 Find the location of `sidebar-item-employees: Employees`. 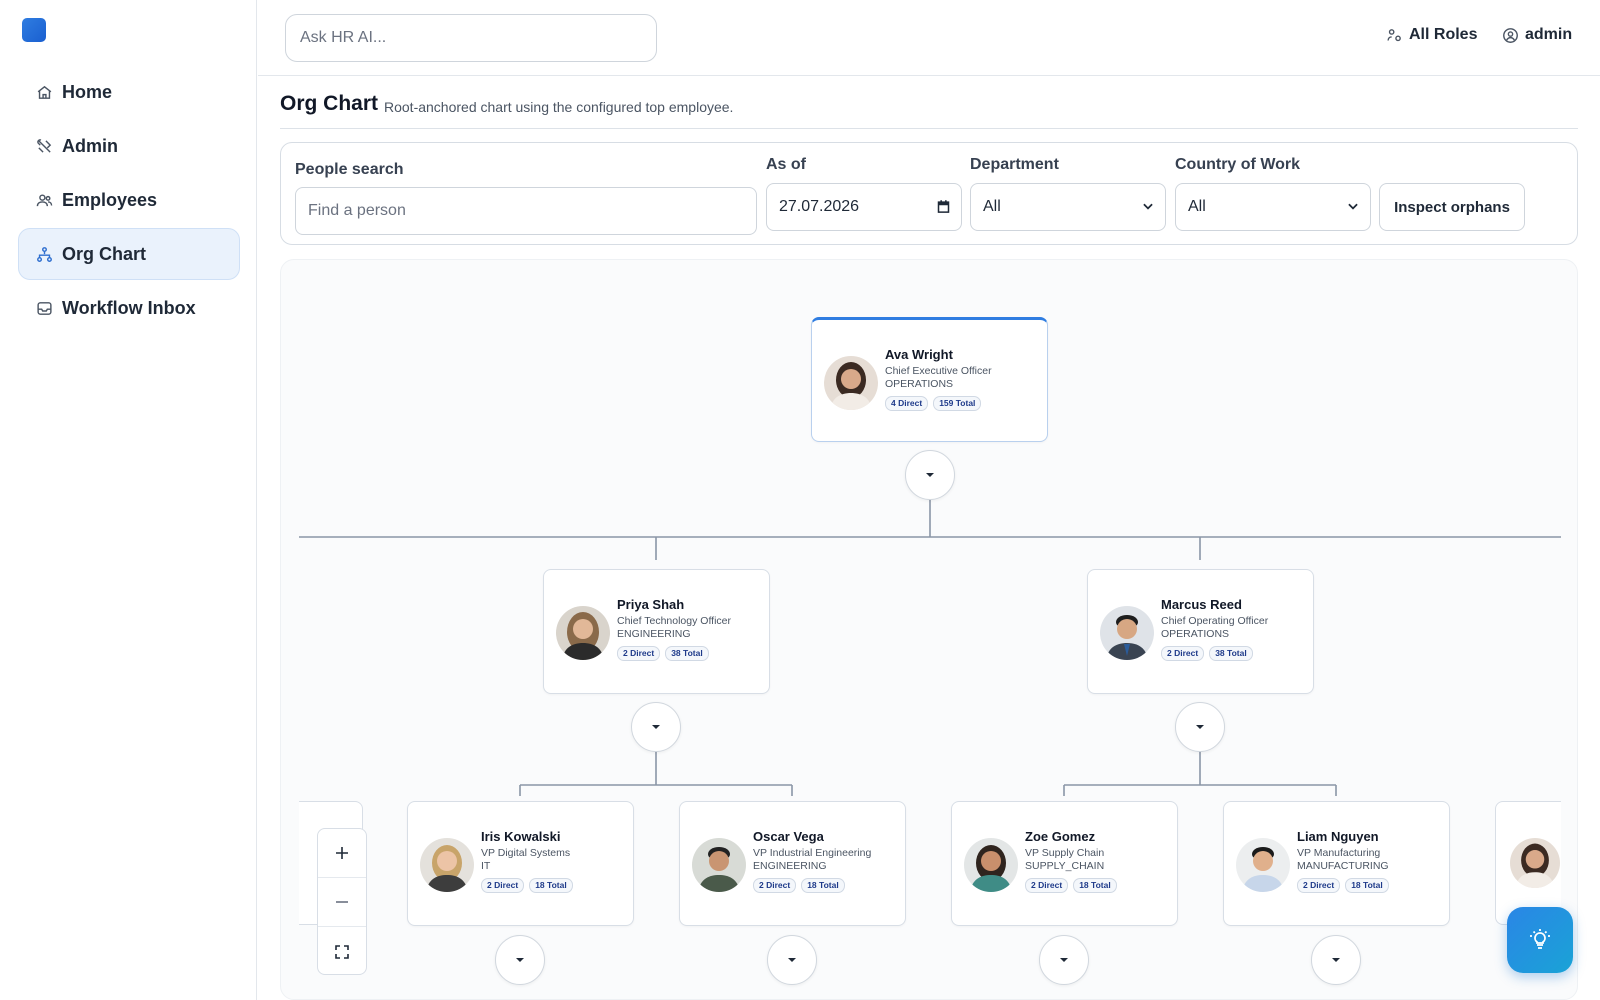

sidebar-item-employees: Employees is located at coordinates (129, 200).